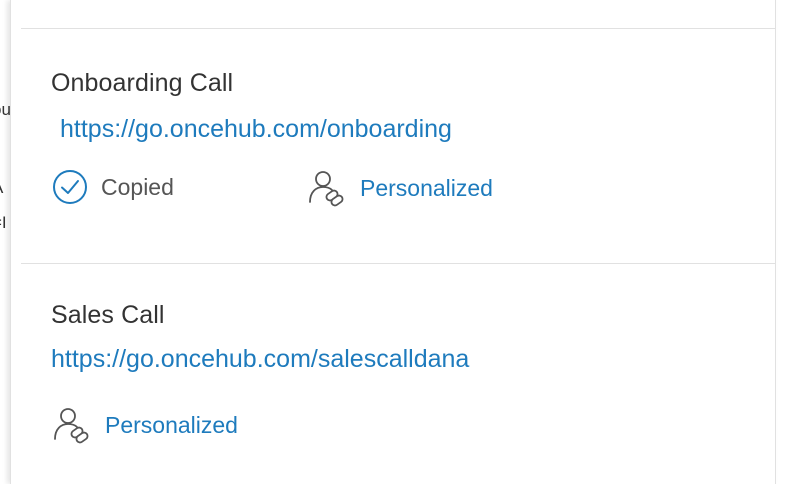 Image resolution: width=795 pixels, height=484 pixels. What do you see at coordinates (1, 188) in the screenshot?
I see `background-text-fragment: A` at bounding box center [1, 188].